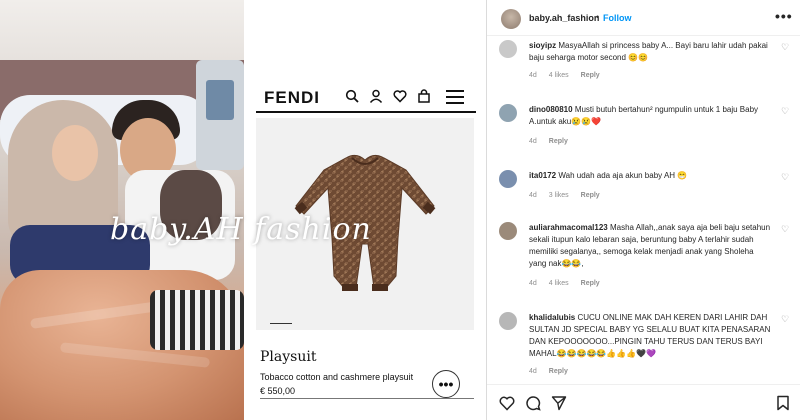 This screenshot has width=800, height=420. I want to click on product-description: Tobacco cotton and cashmere playsuit, so click(337, 377).